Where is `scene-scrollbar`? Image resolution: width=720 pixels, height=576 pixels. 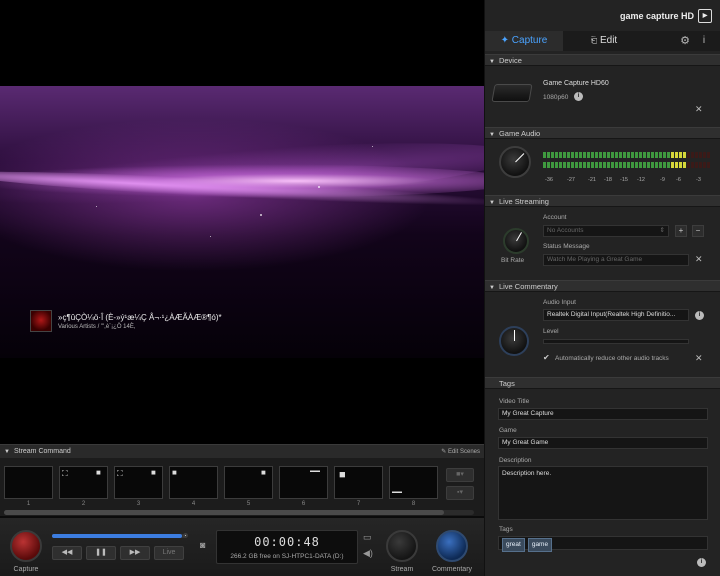
scene-scrollbar is located at coordinates (239, 512).